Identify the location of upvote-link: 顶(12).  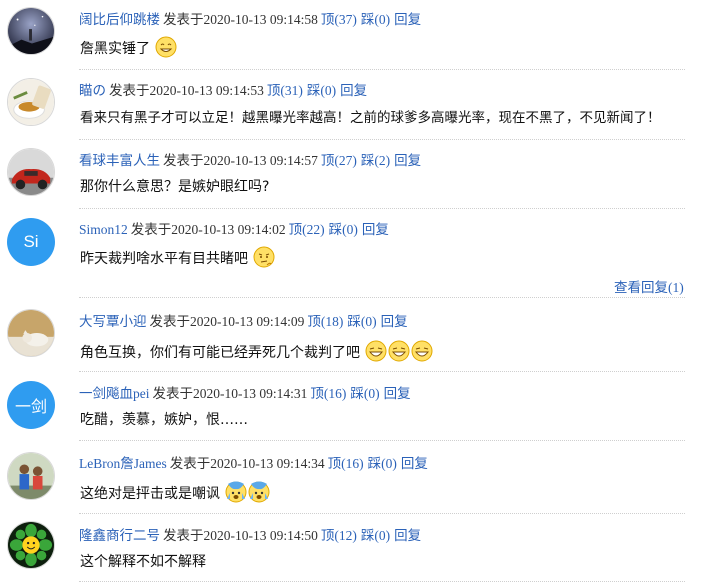
(339, 535).